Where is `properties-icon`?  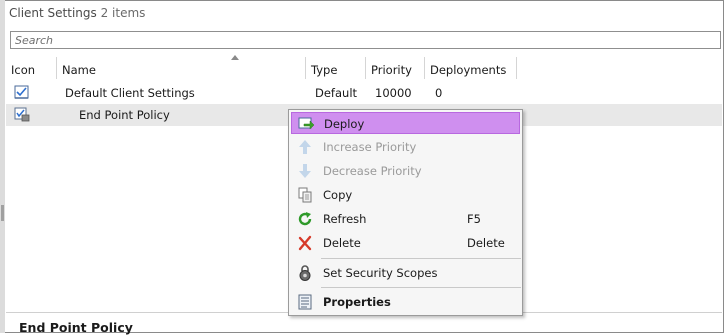
properties-icon is located at coordinates (305, 302).